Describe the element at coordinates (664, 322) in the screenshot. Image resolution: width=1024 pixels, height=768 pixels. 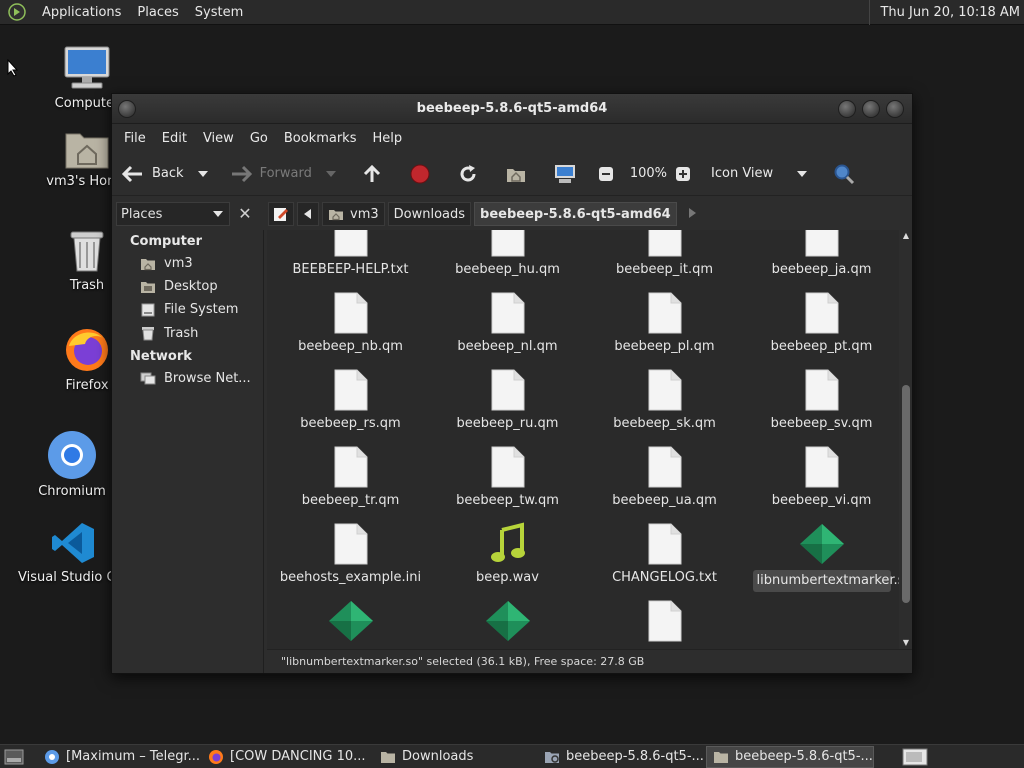
I see `file-item: beebeep_pl.qm` at that location.